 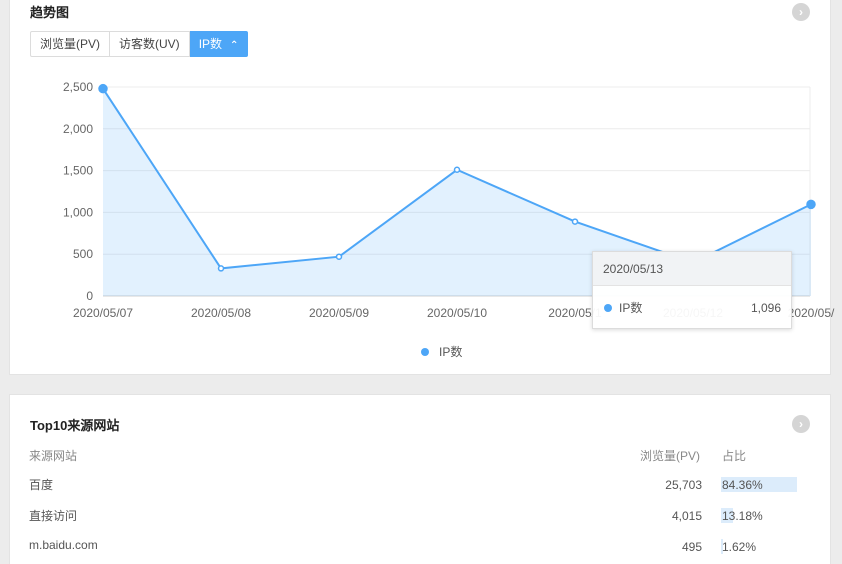 What do you see at coordinates (734, 455) in the screenshot?
I see `header-ratio: 占比` at bounding box center [734, 455].